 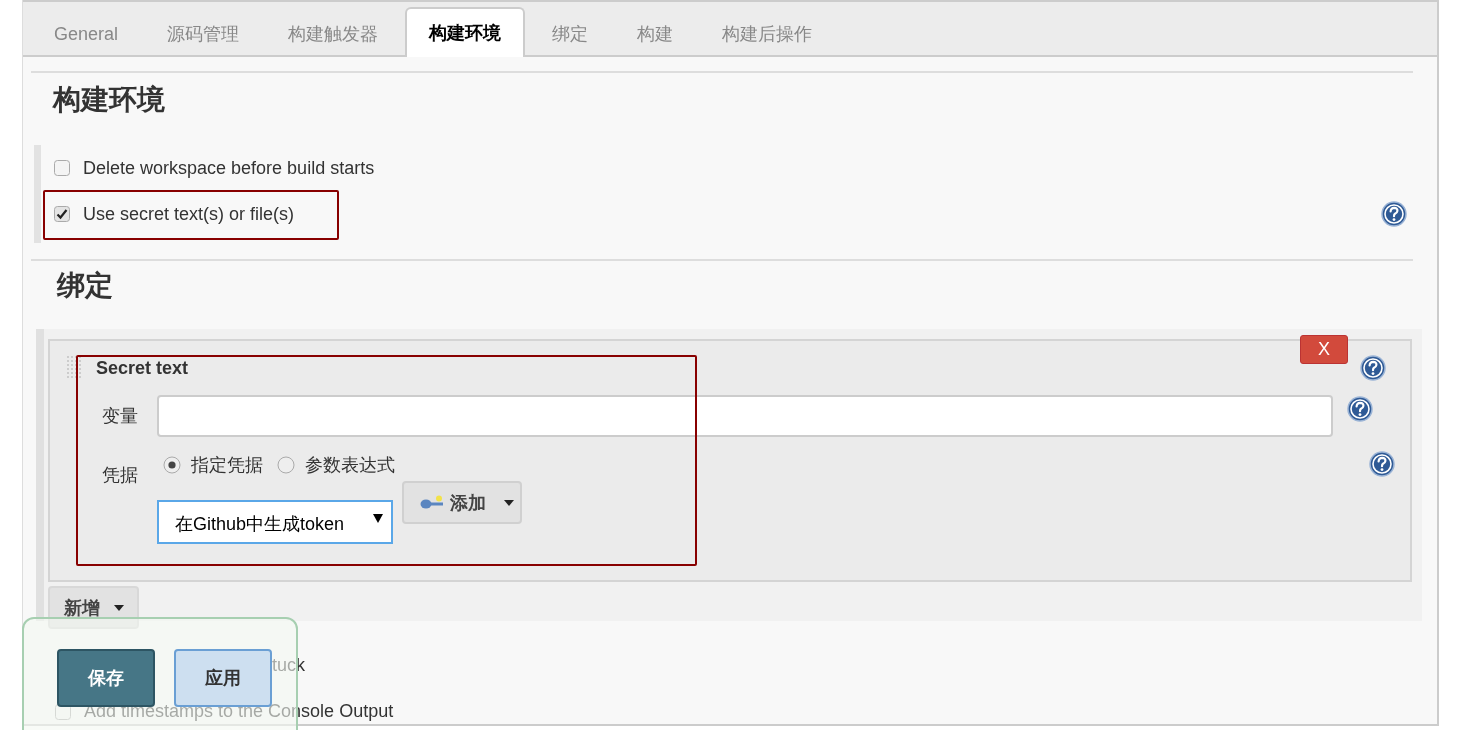 I want to click on delete-button: X, so click(x=1324, y=349).